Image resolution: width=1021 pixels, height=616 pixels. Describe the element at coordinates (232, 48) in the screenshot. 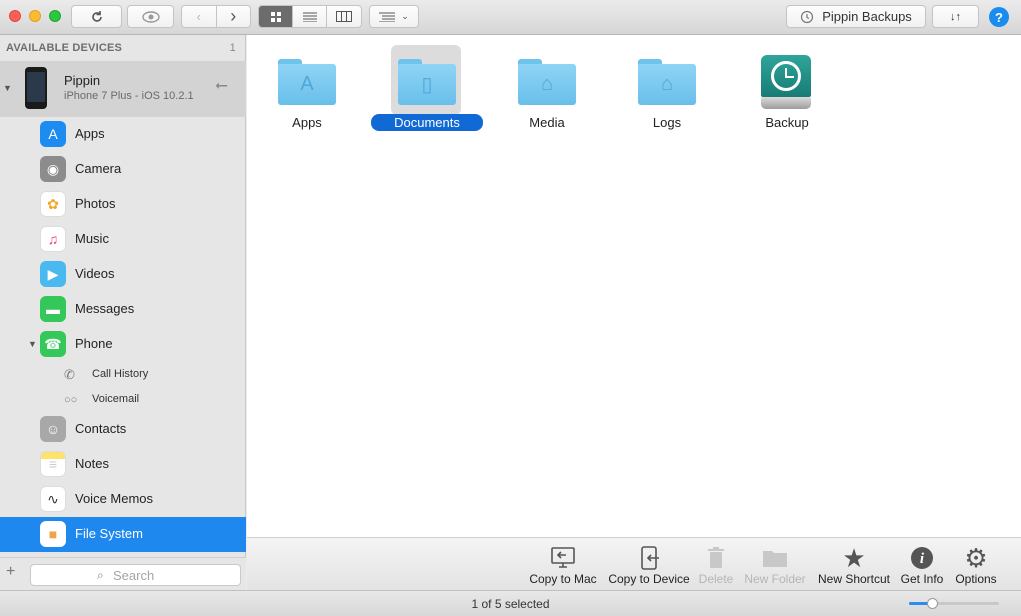

I see `device-count: 1` at that location.